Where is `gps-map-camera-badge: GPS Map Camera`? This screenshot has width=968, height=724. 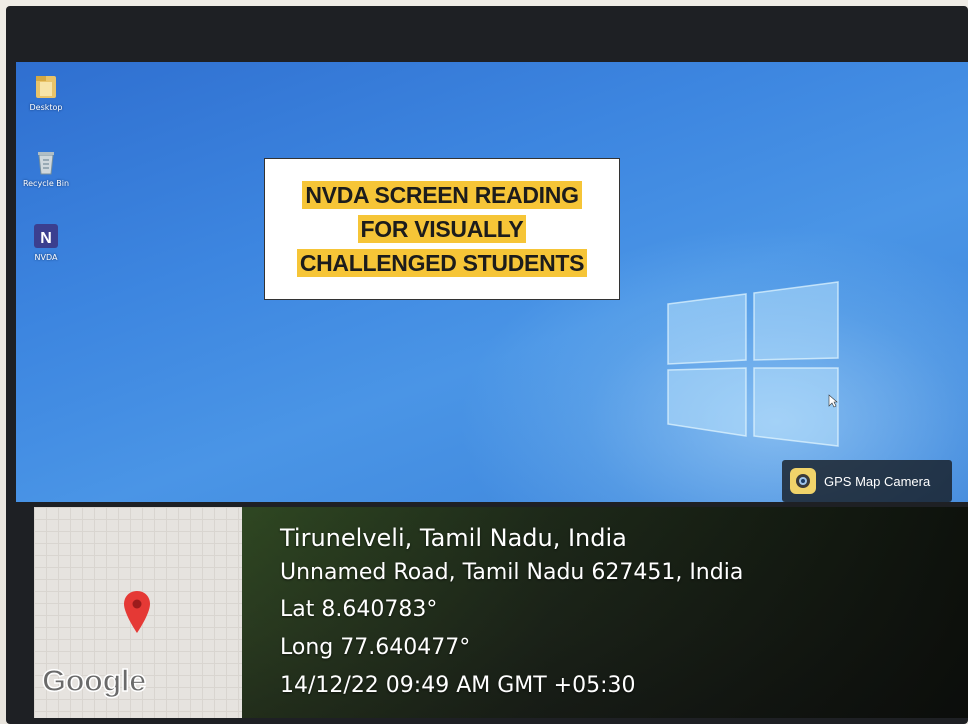
gps-map-camera-badge: GPS Map Camera is located at coordinates (867, 481).